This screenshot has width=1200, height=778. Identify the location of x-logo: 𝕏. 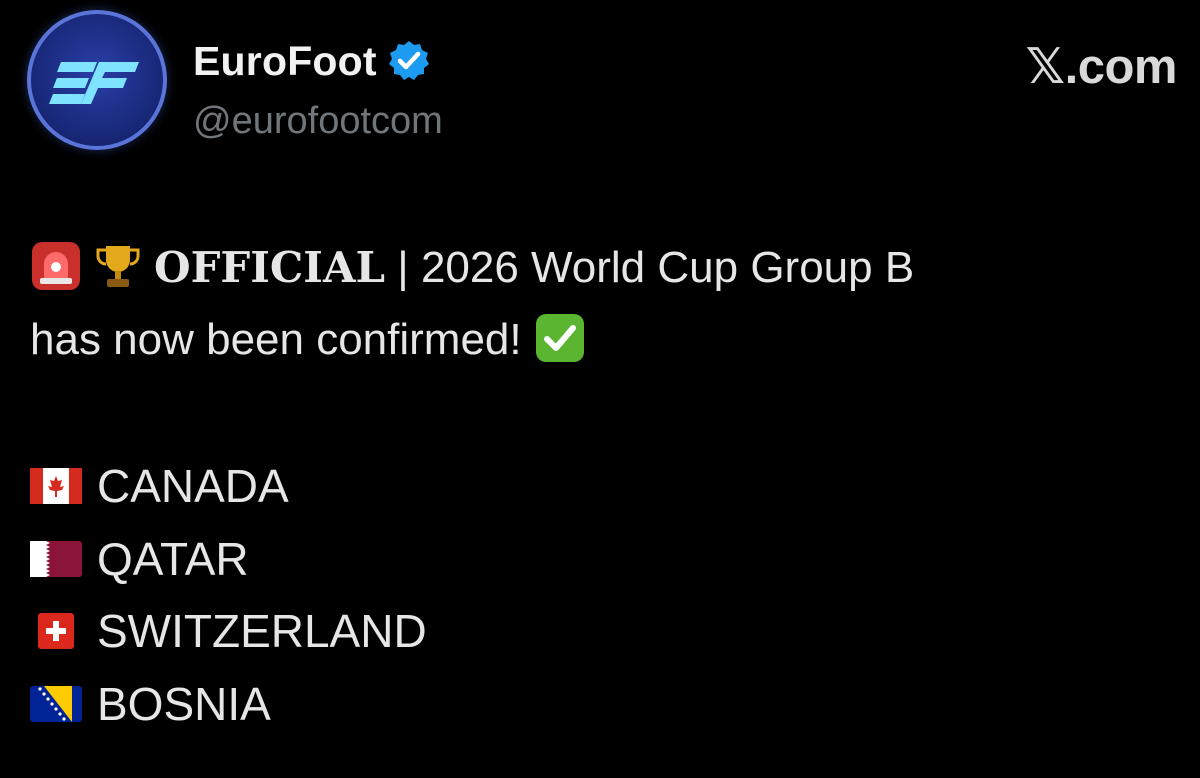
(1045, 66).